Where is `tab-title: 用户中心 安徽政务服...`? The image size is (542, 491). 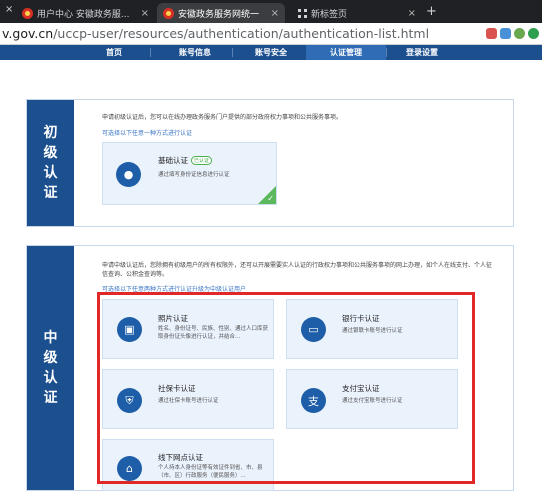
tab-title: 用户中心 安徽政务服... is located at coordinates (83, 14).